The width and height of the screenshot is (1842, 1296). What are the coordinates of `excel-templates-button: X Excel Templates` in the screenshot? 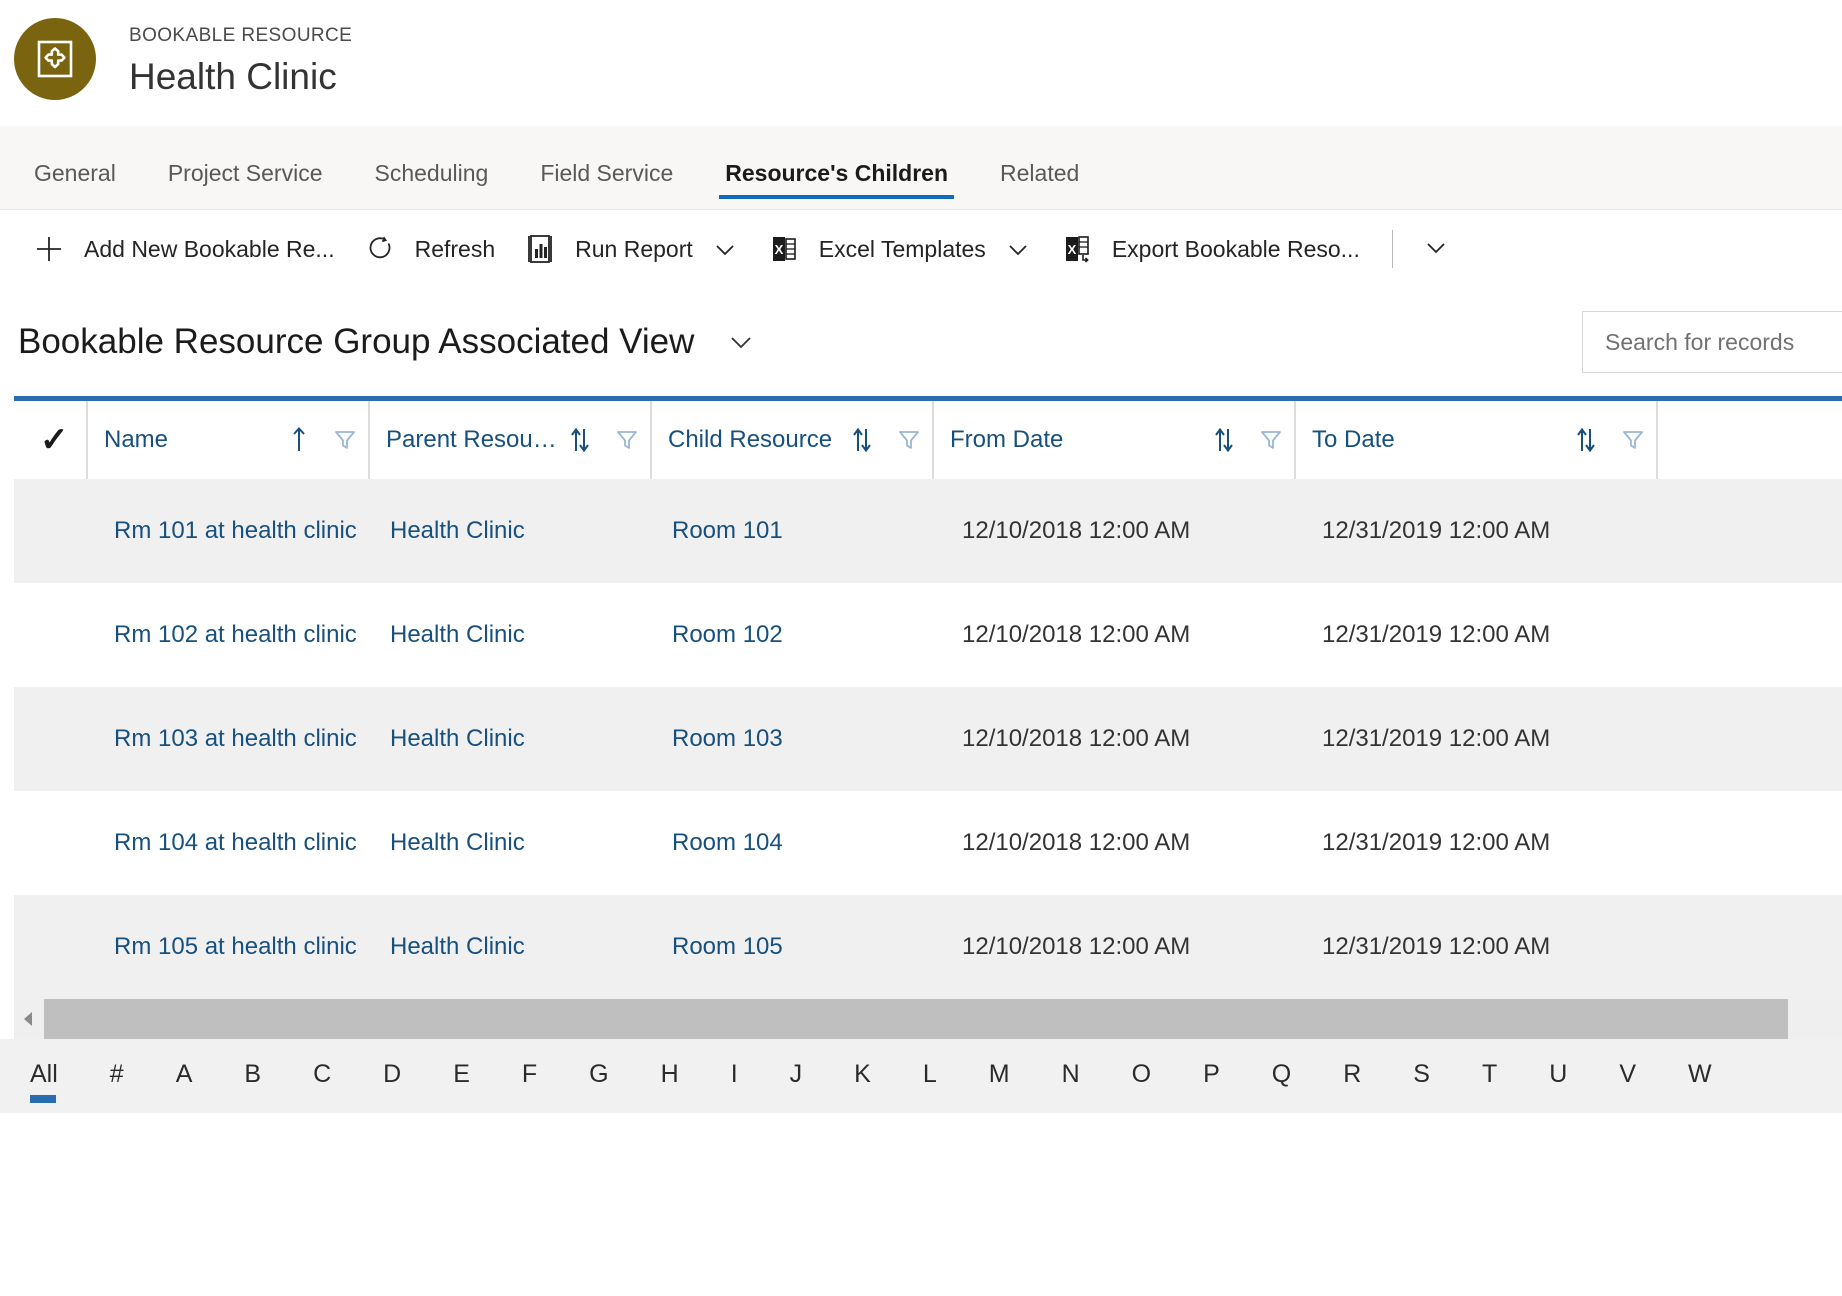 It's located at (899, 249).